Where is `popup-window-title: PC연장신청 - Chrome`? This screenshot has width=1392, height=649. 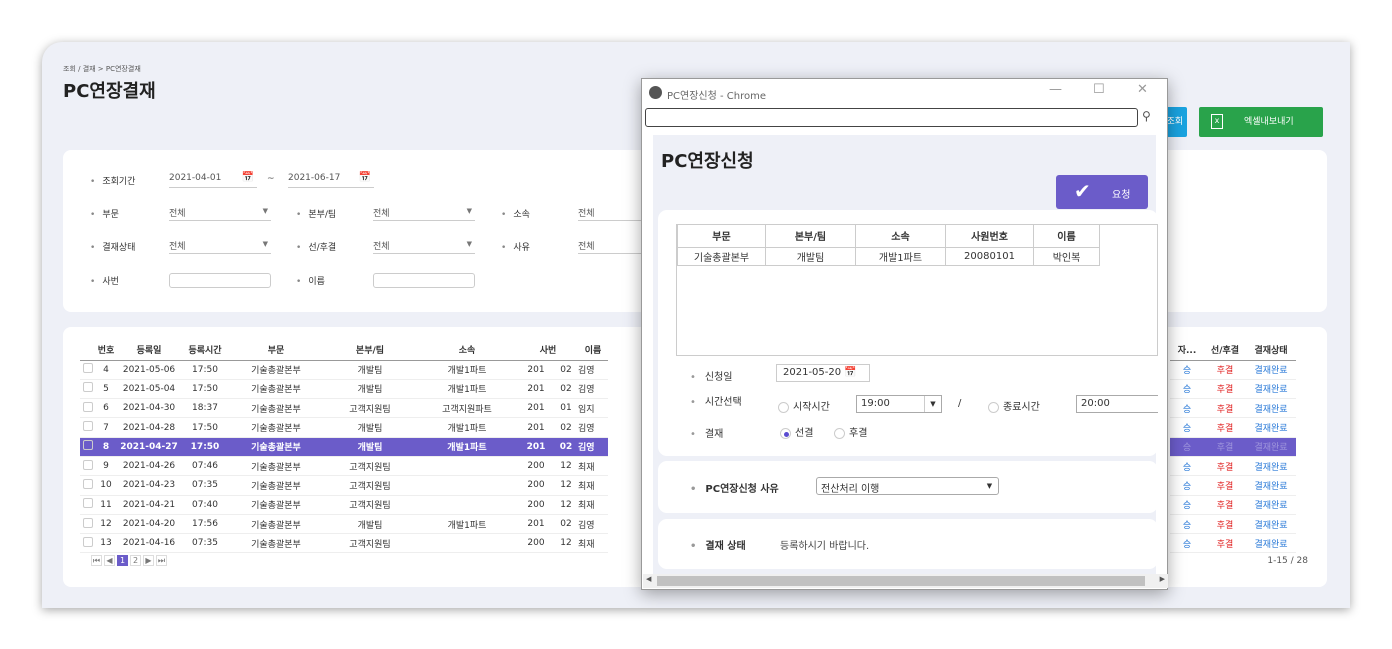 popup-window-title: PC연장신청 - Chrome is located at coordinates (717, 96).